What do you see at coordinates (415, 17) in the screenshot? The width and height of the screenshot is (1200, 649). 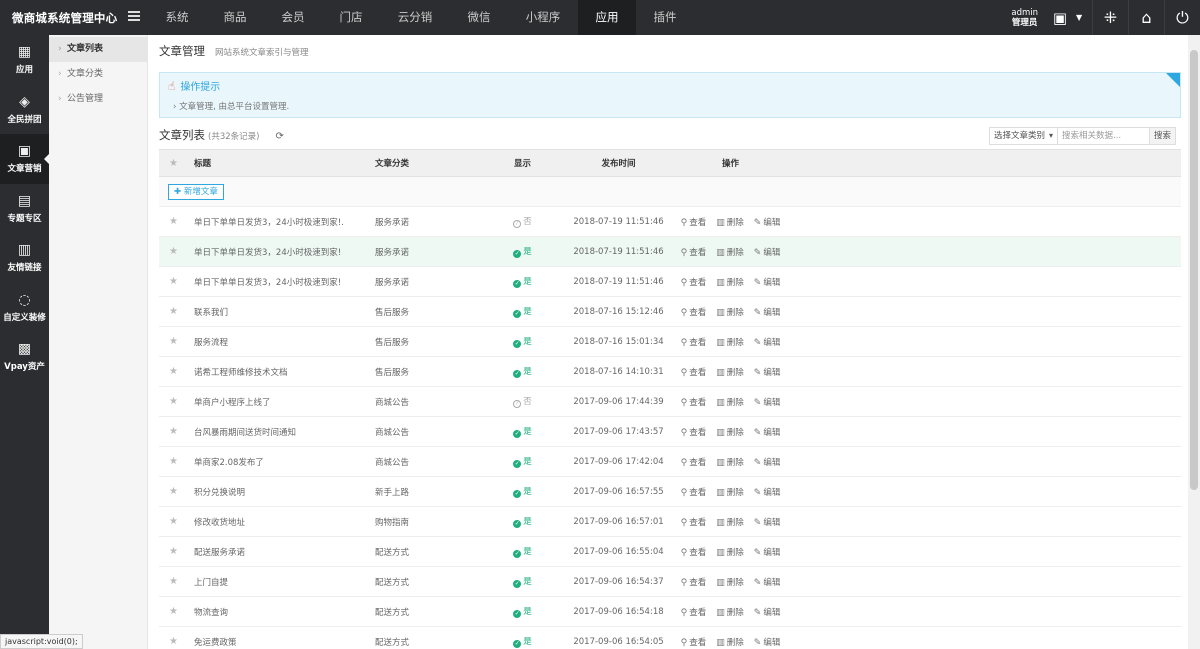 I see `nav-item-distribution: 云分销` at bounding box center [415, 17].